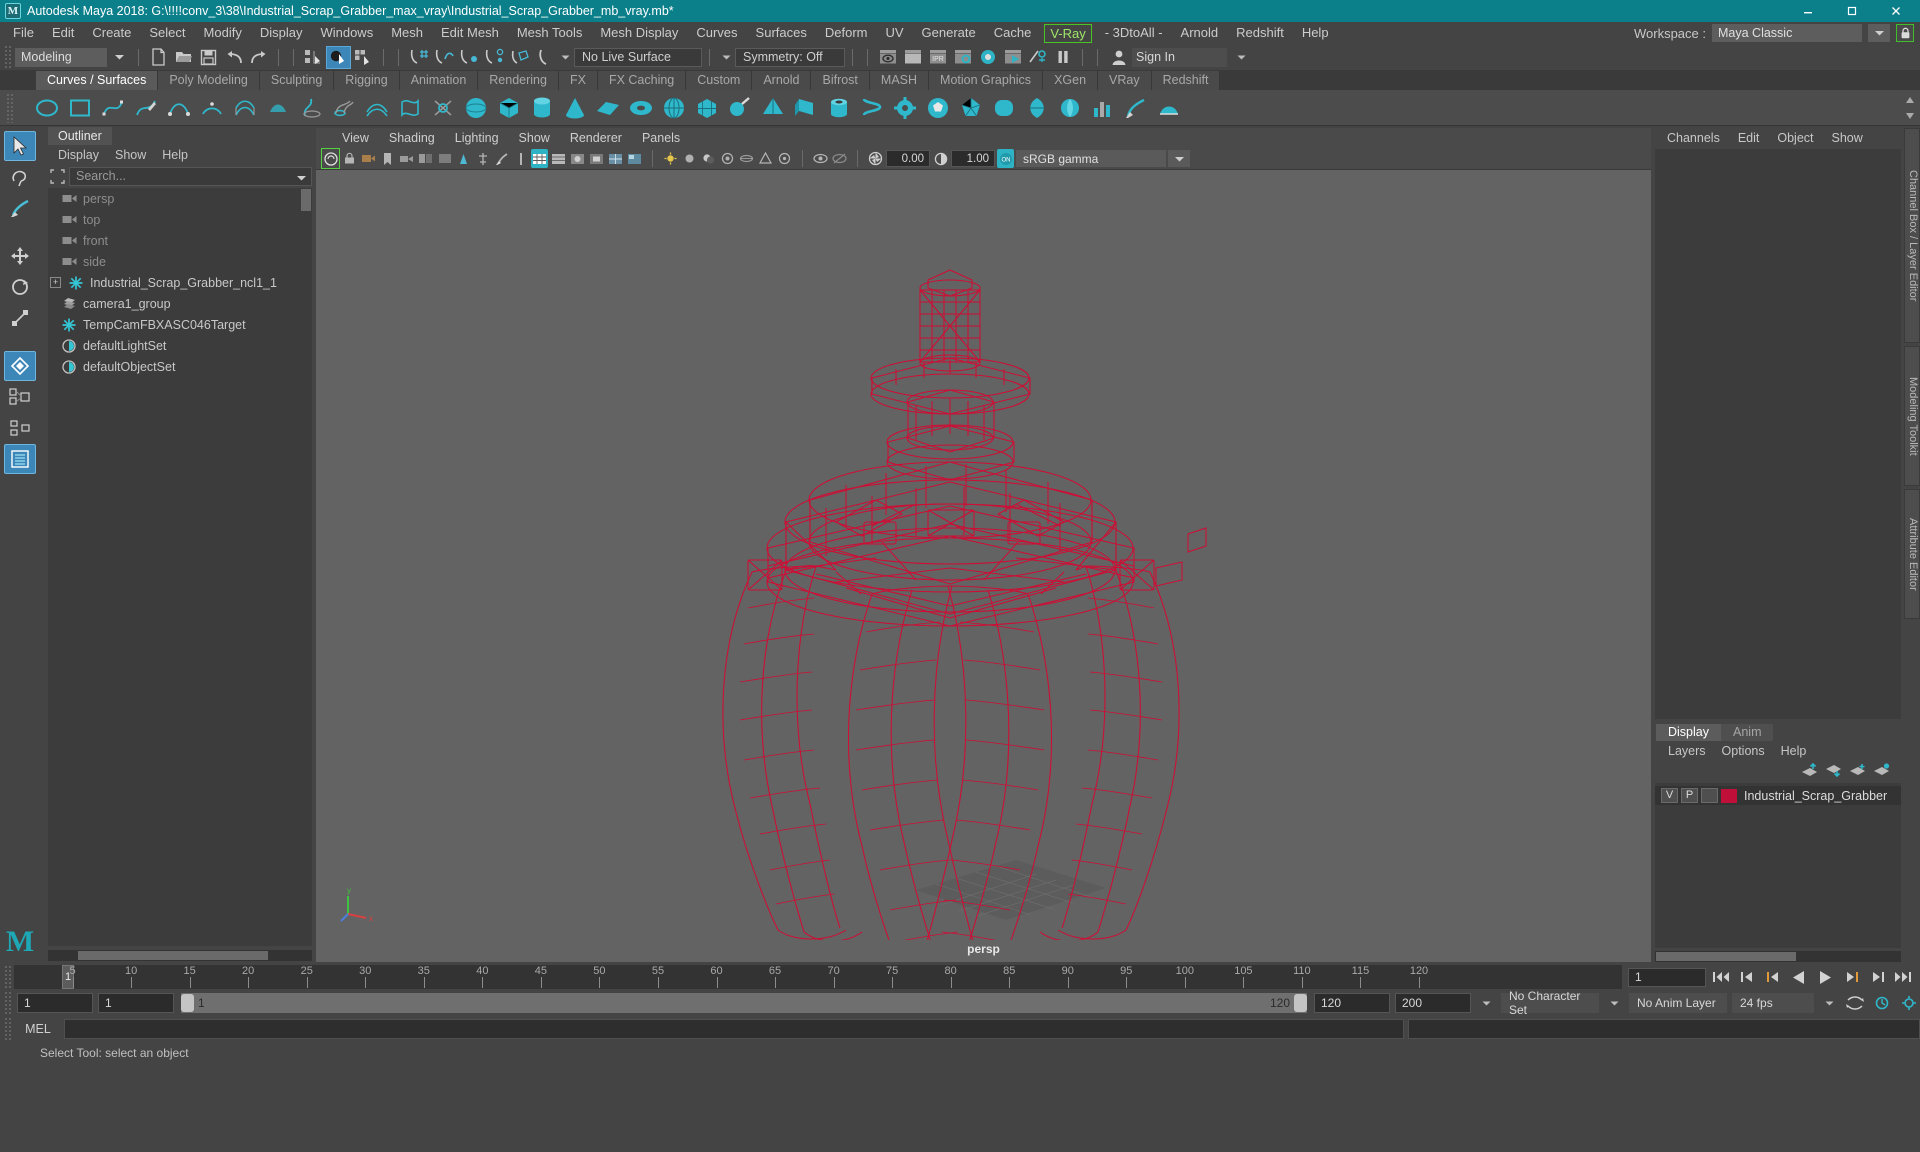  I want to click on menu-file: File, so click(23, 33).